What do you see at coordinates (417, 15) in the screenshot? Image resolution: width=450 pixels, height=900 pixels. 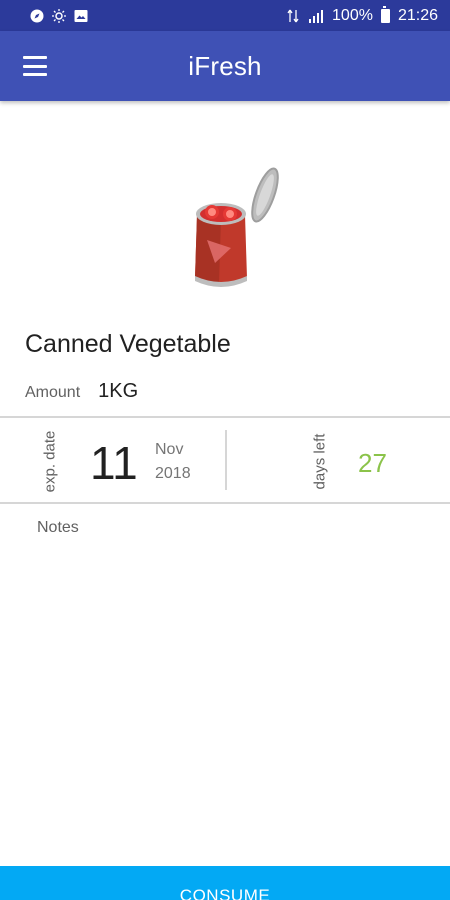 I see `status-time: 21:26` at bounding box center [417, 15].